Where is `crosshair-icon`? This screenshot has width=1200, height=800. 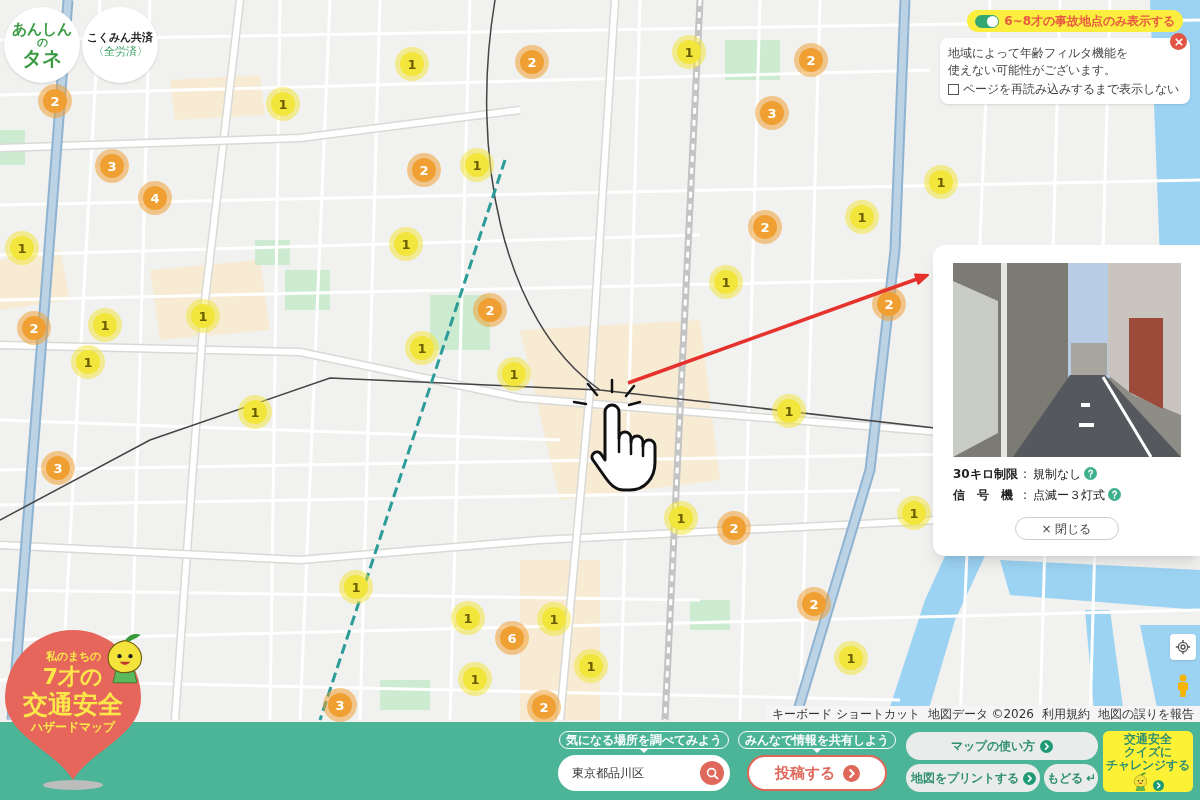 crosshair-icon is located at coordinates (1183, 647).